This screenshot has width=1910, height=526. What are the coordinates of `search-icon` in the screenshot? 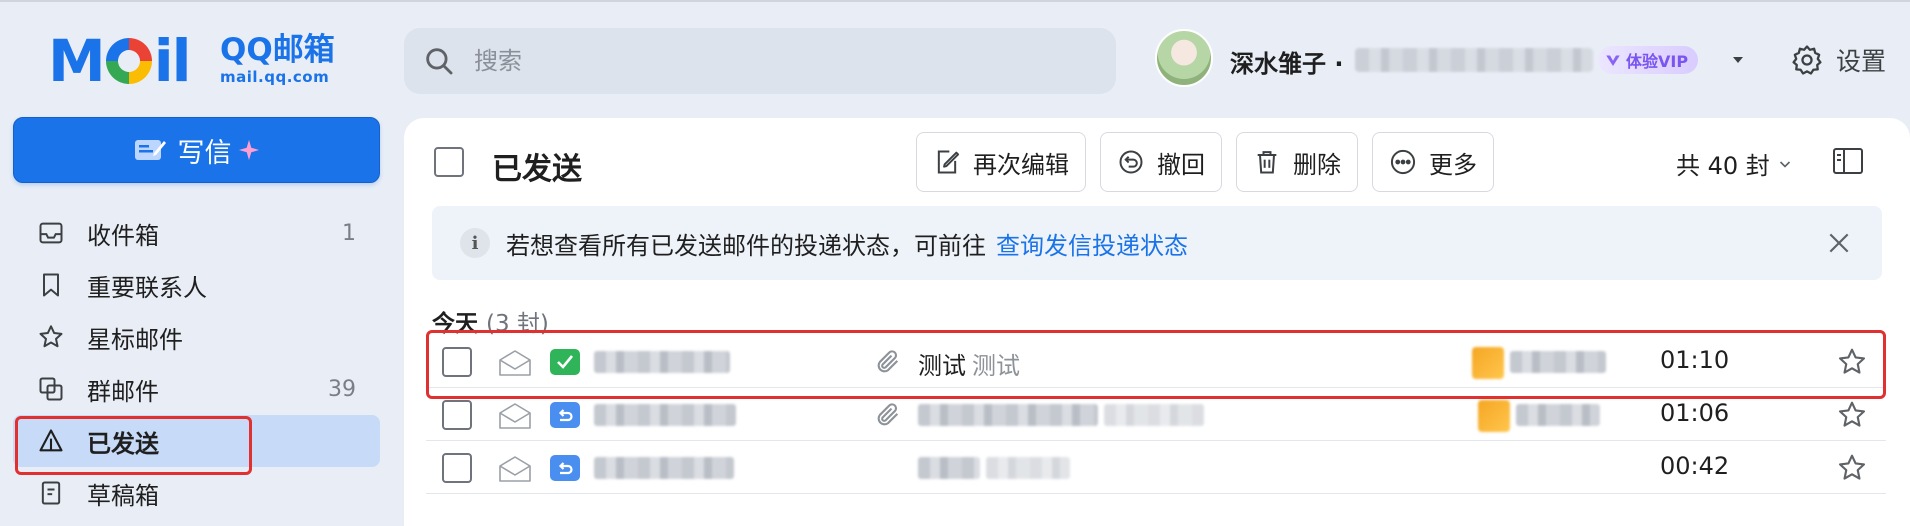 It's located at (439, 61).